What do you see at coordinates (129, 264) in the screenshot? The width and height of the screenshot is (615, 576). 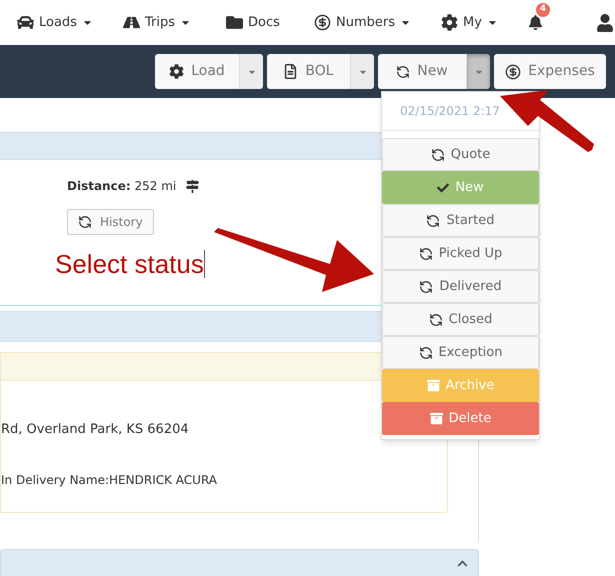 I see `annotation-text: Select status` at bounding box center [129, 264].